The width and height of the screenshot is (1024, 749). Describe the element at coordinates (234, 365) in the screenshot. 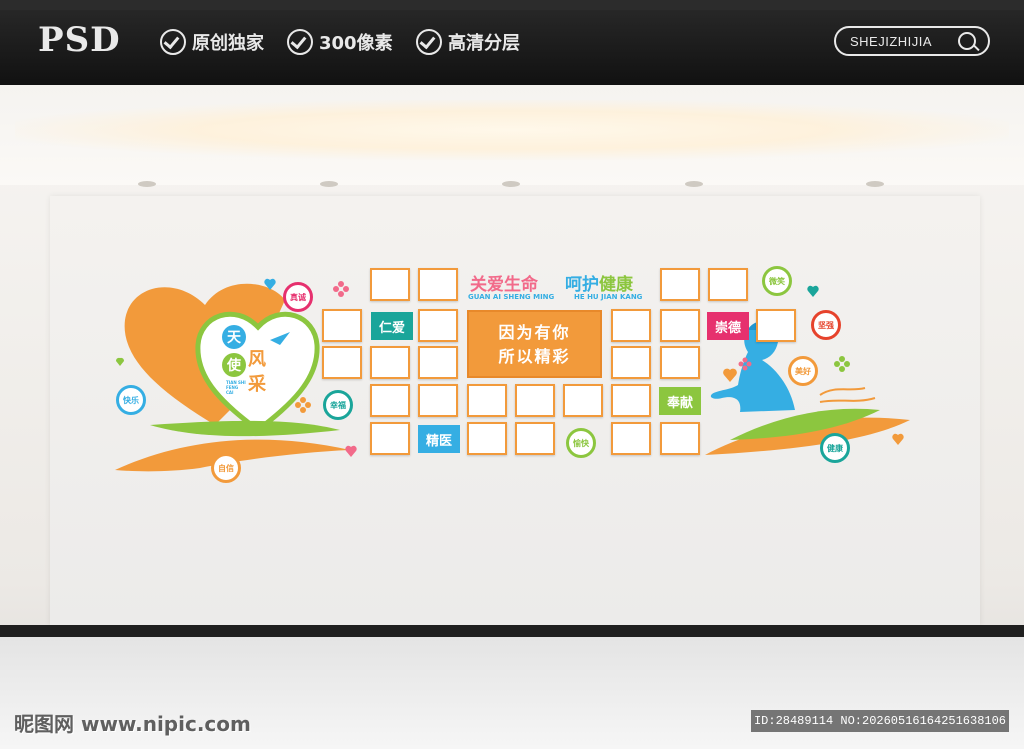

I see `heart-char-shi: 使` at that location.